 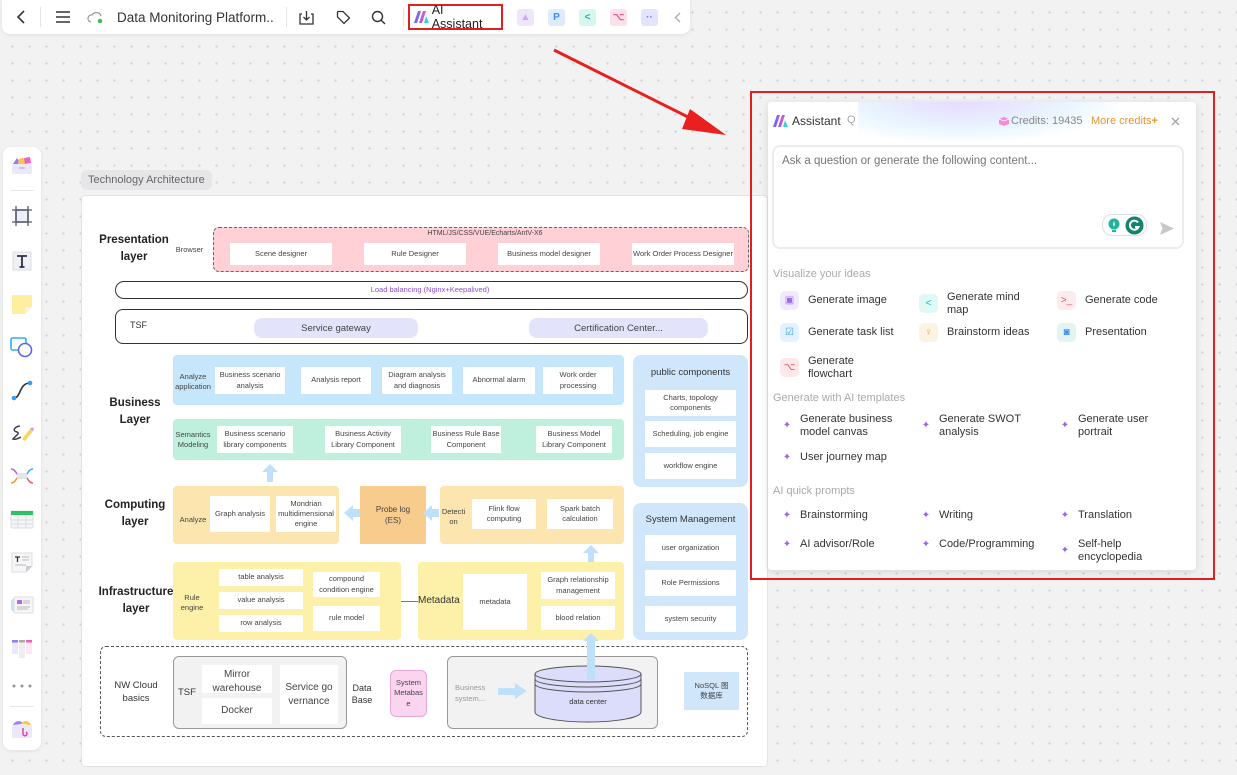 What do you see at coordinates (495, 602) in the screenshot?
I see `metadata-box: metadata` at bounding box center [495, 602].